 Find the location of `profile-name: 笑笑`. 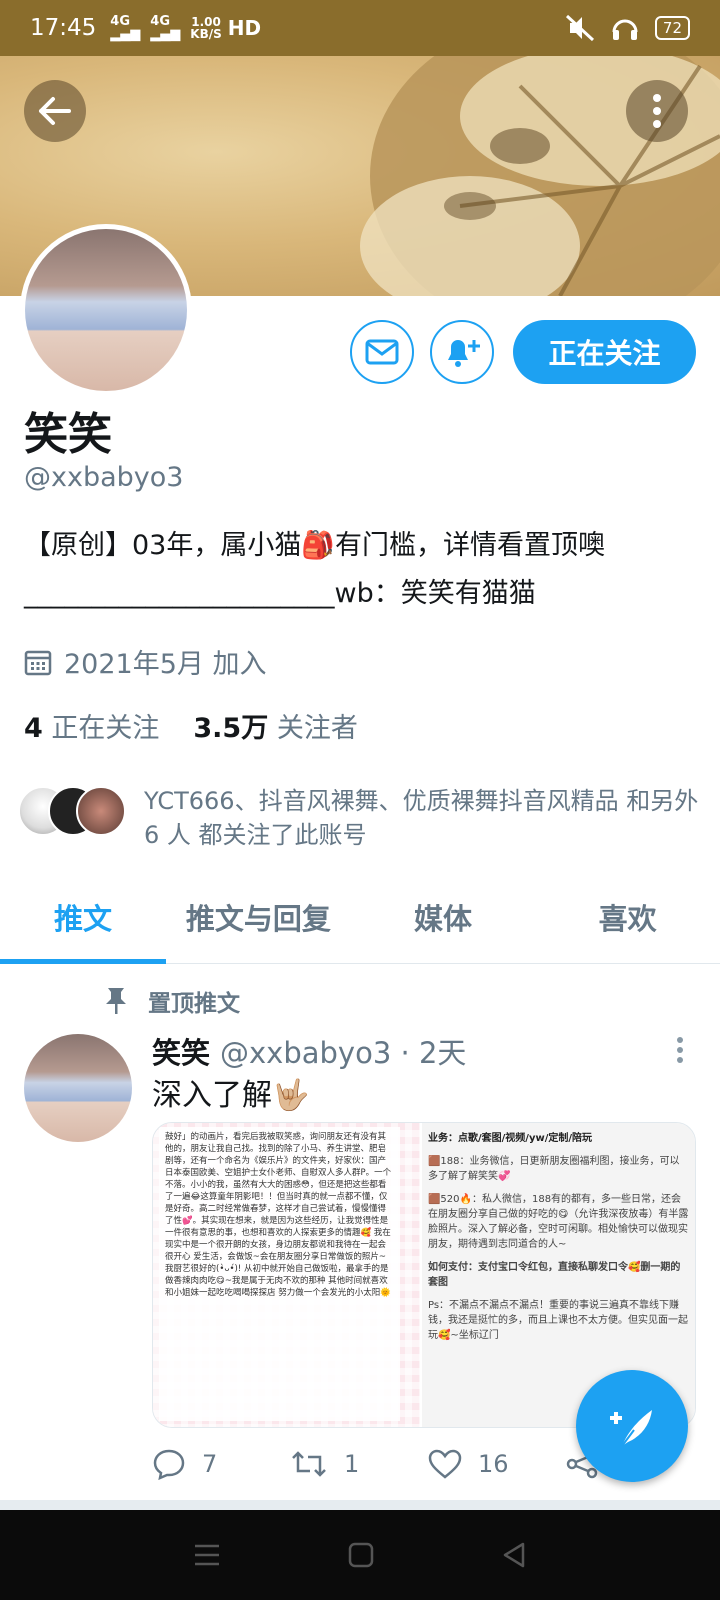

profile-name: 笑笑 is located at coordinates (68, 434).